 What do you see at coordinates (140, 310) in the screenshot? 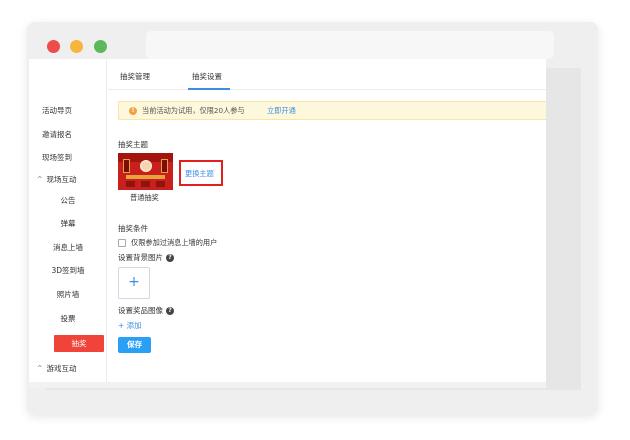
I see `prize-image-label: 设置奖品图像` at bounding box center [140, 310].